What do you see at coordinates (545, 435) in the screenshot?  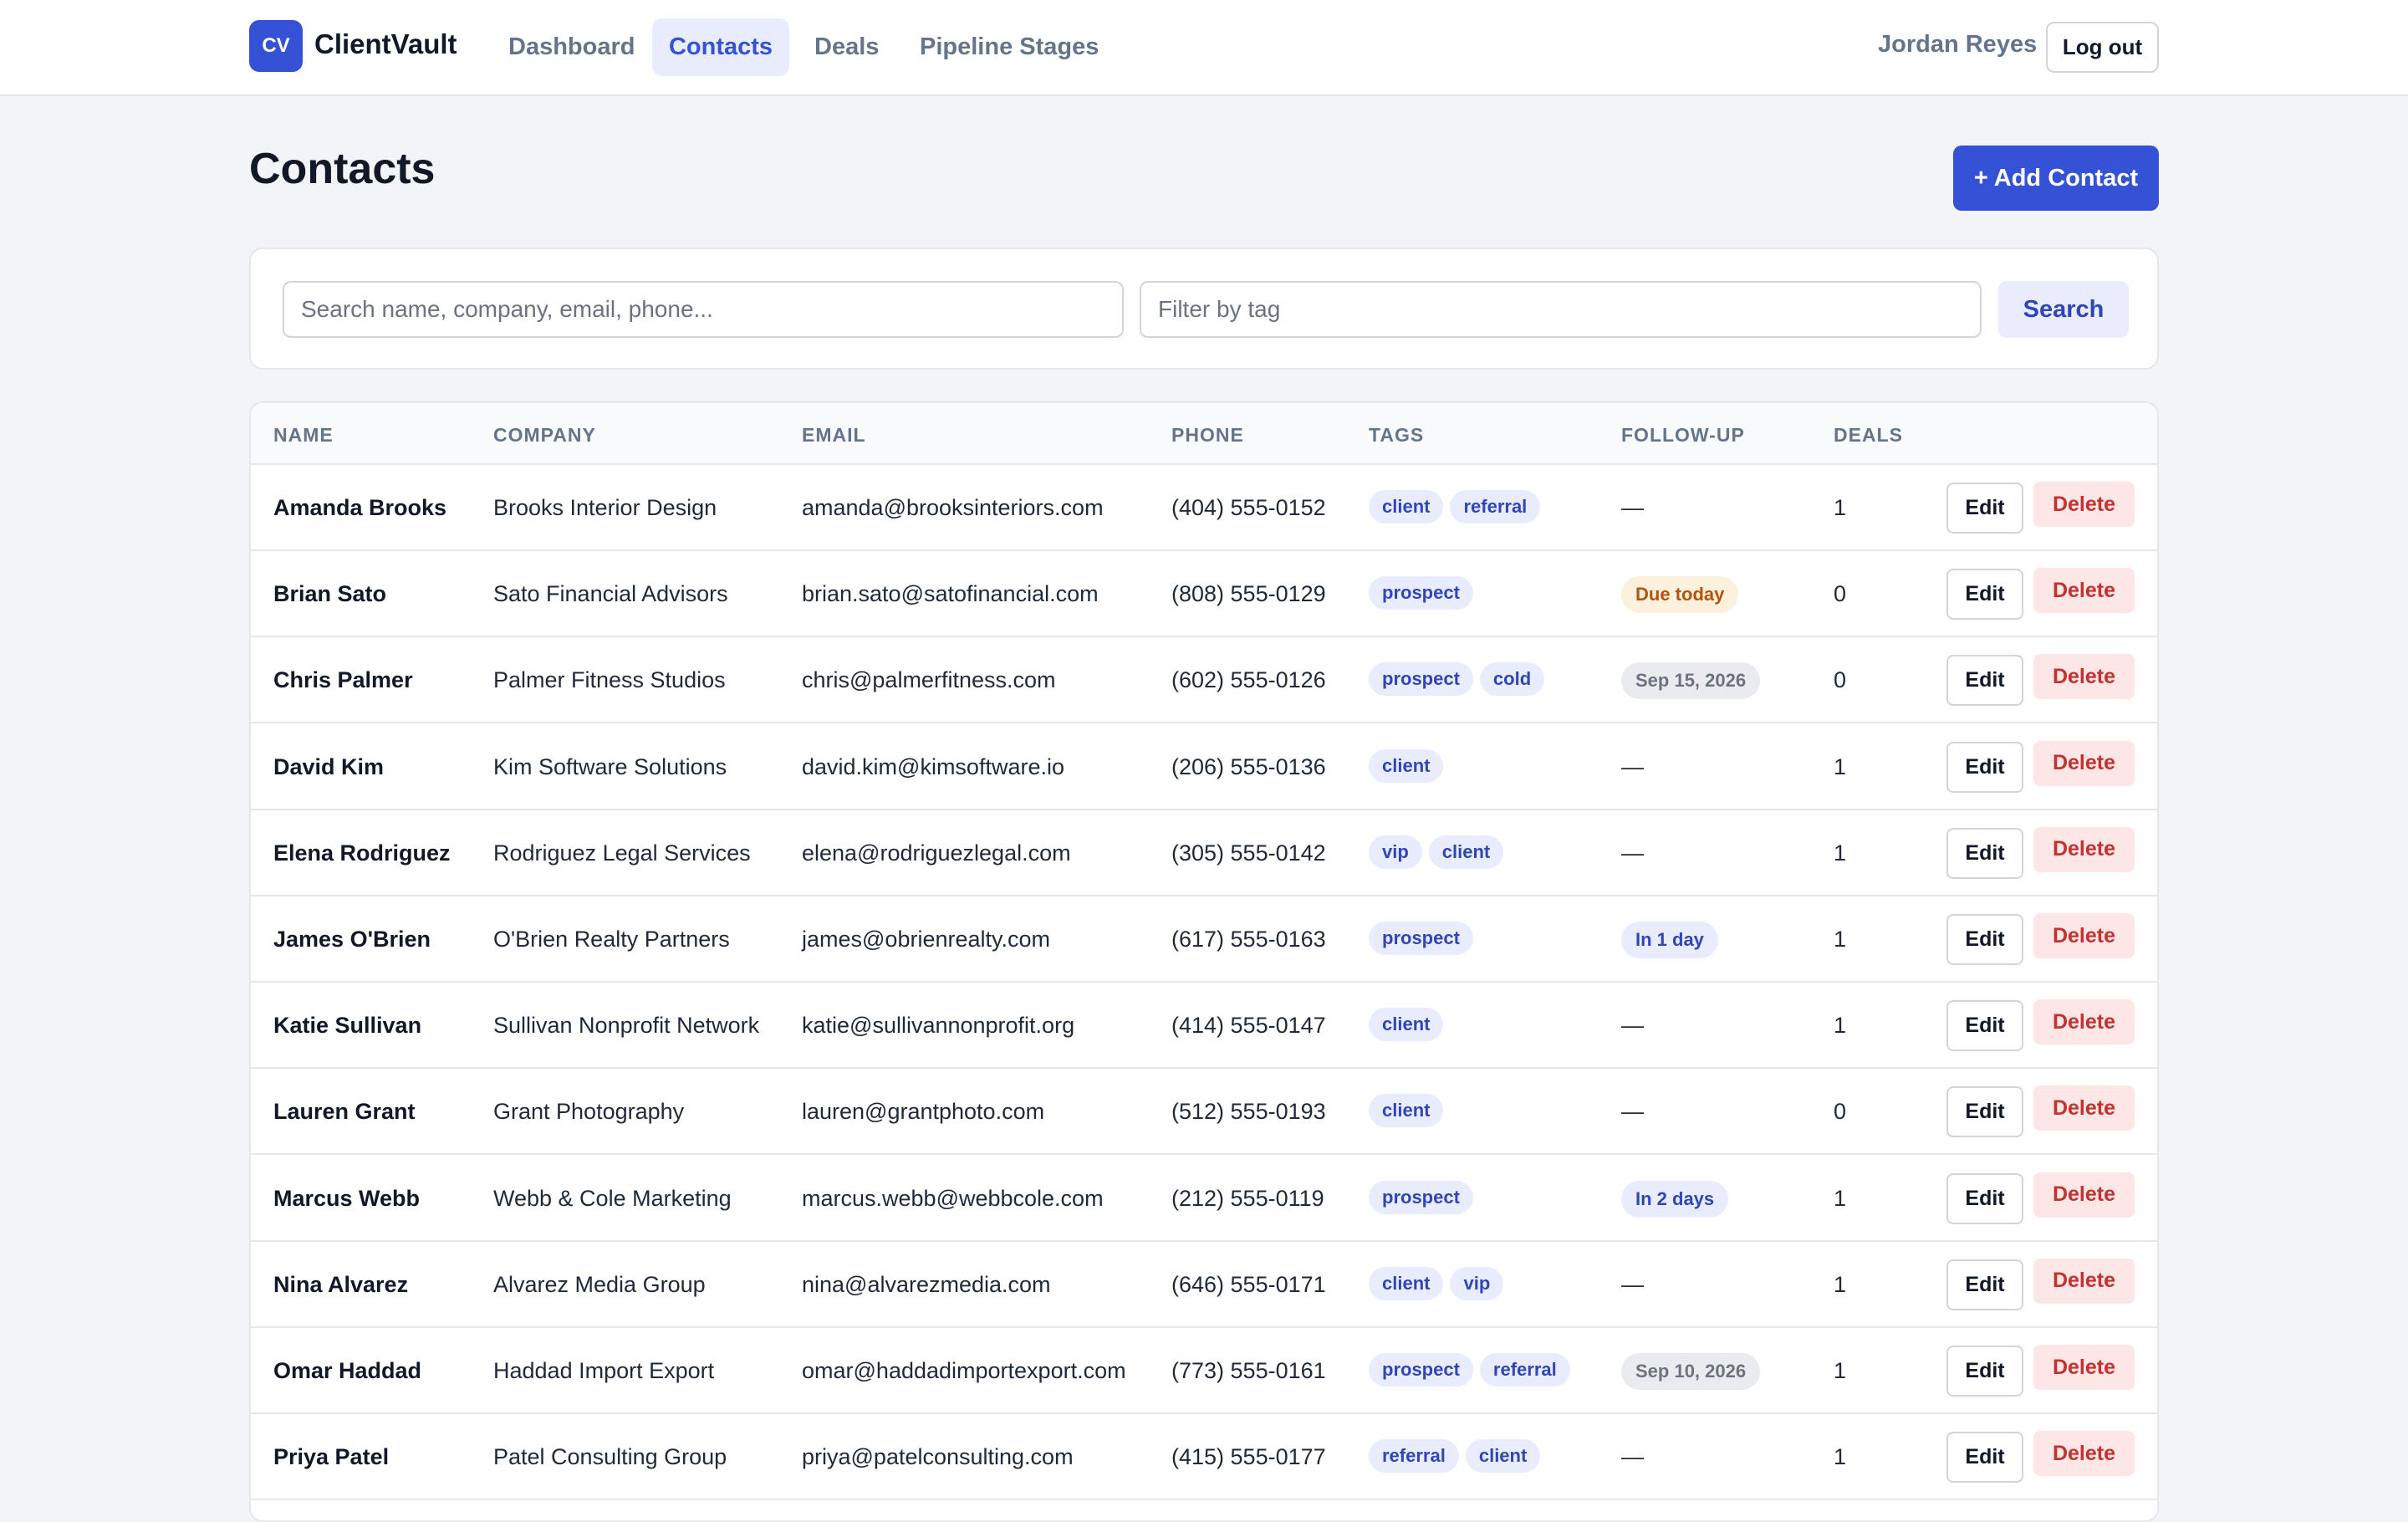 I see `column-header-company: COMPANY` at bounding box center [545, 435].